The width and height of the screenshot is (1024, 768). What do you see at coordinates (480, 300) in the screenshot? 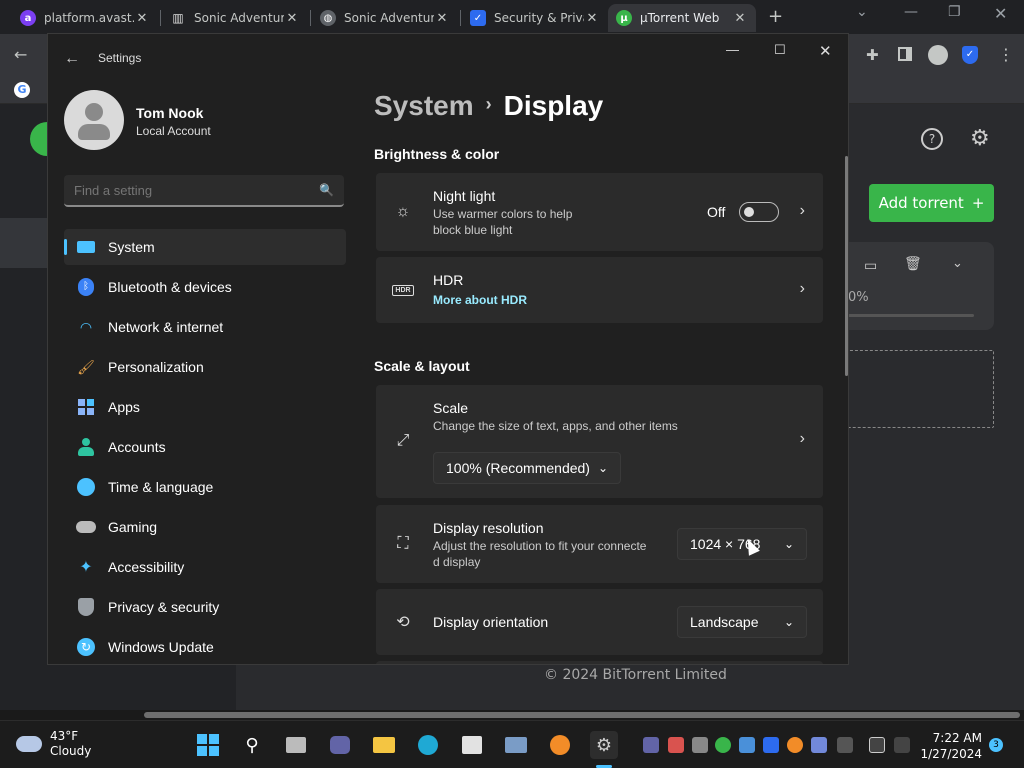
I see `more-about-hdr-link: More about HDR` at bounding box center [480, 300].